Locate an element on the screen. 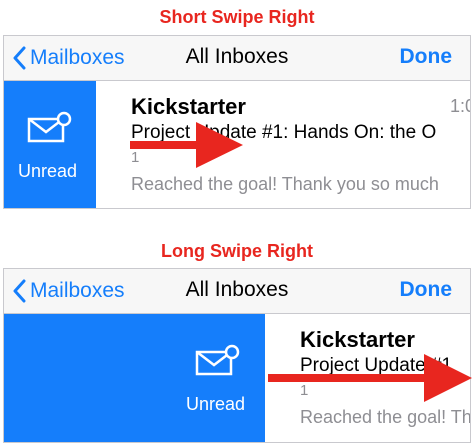 This screenshot has height=443, width=474. mark-unread-action: Unread is located at coordinates (50, 144).